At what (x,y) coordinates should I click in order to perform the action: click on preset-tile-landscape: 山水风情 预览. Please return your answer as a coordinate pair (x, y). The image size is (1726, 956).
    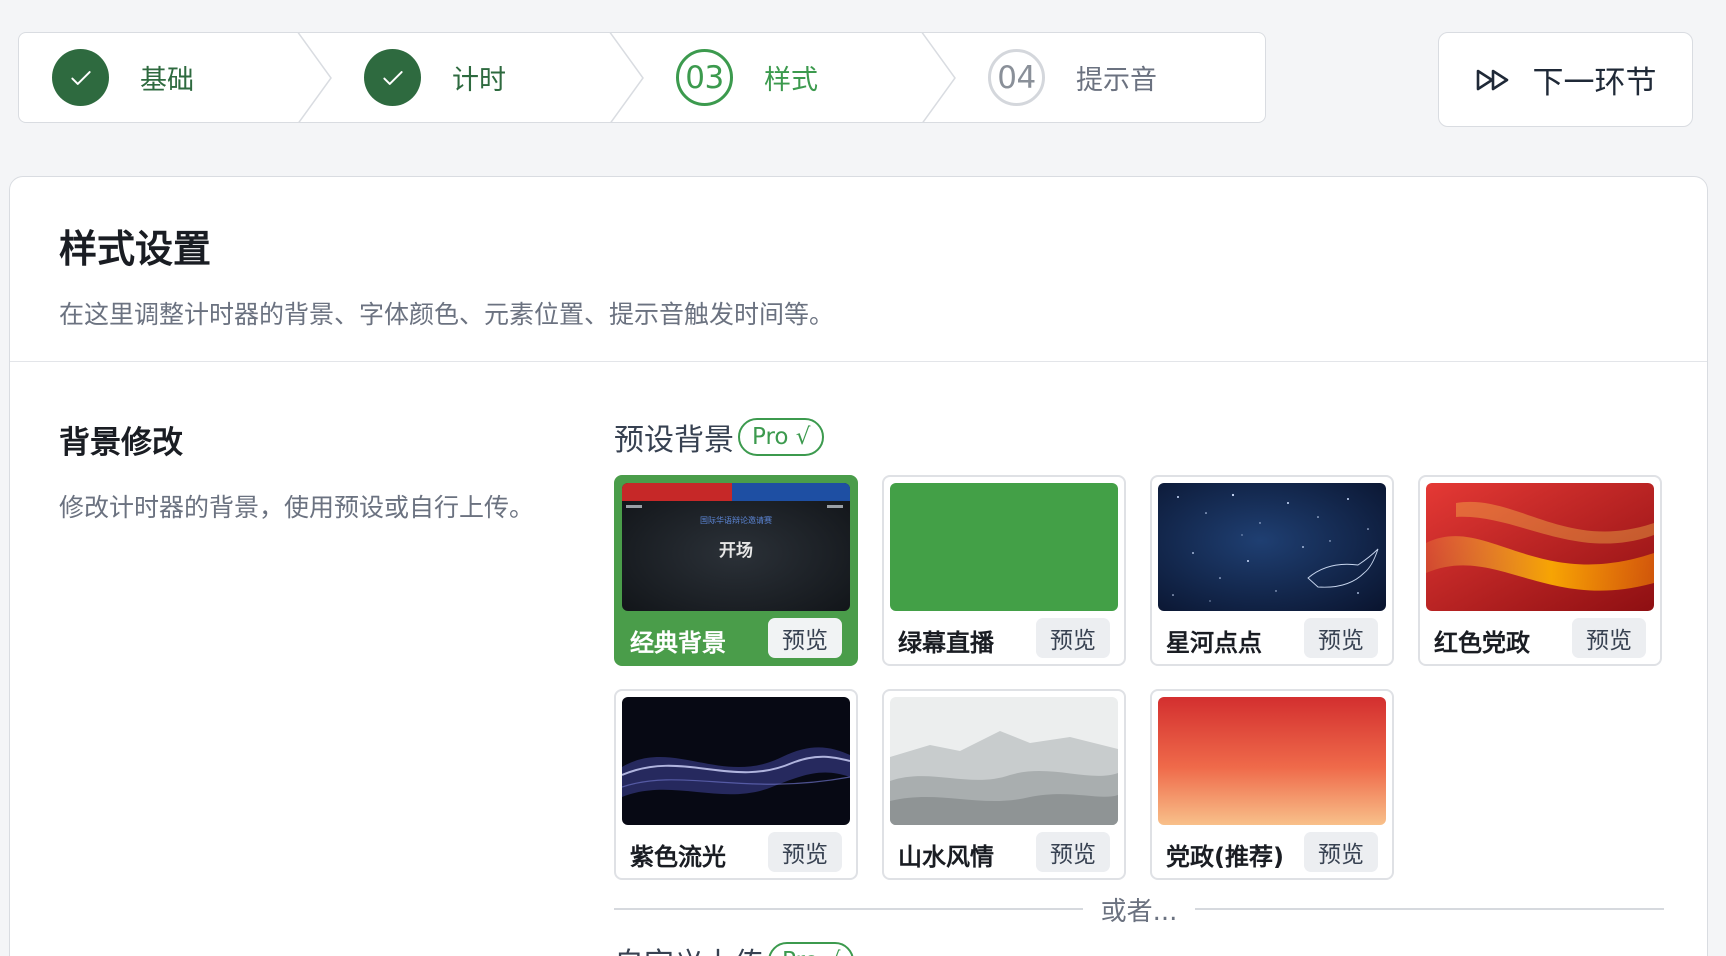
    Looking at the image, I should click on (1004, 784).